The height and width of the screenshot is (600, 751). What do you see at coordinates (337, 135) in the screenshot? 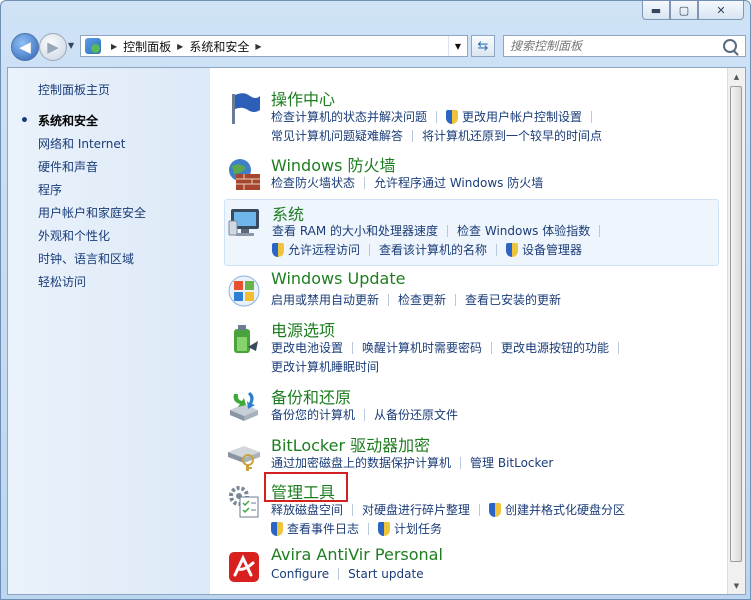
I see `task-link: 常见计算机问题疑难解答` at bounding box center [337, 135].